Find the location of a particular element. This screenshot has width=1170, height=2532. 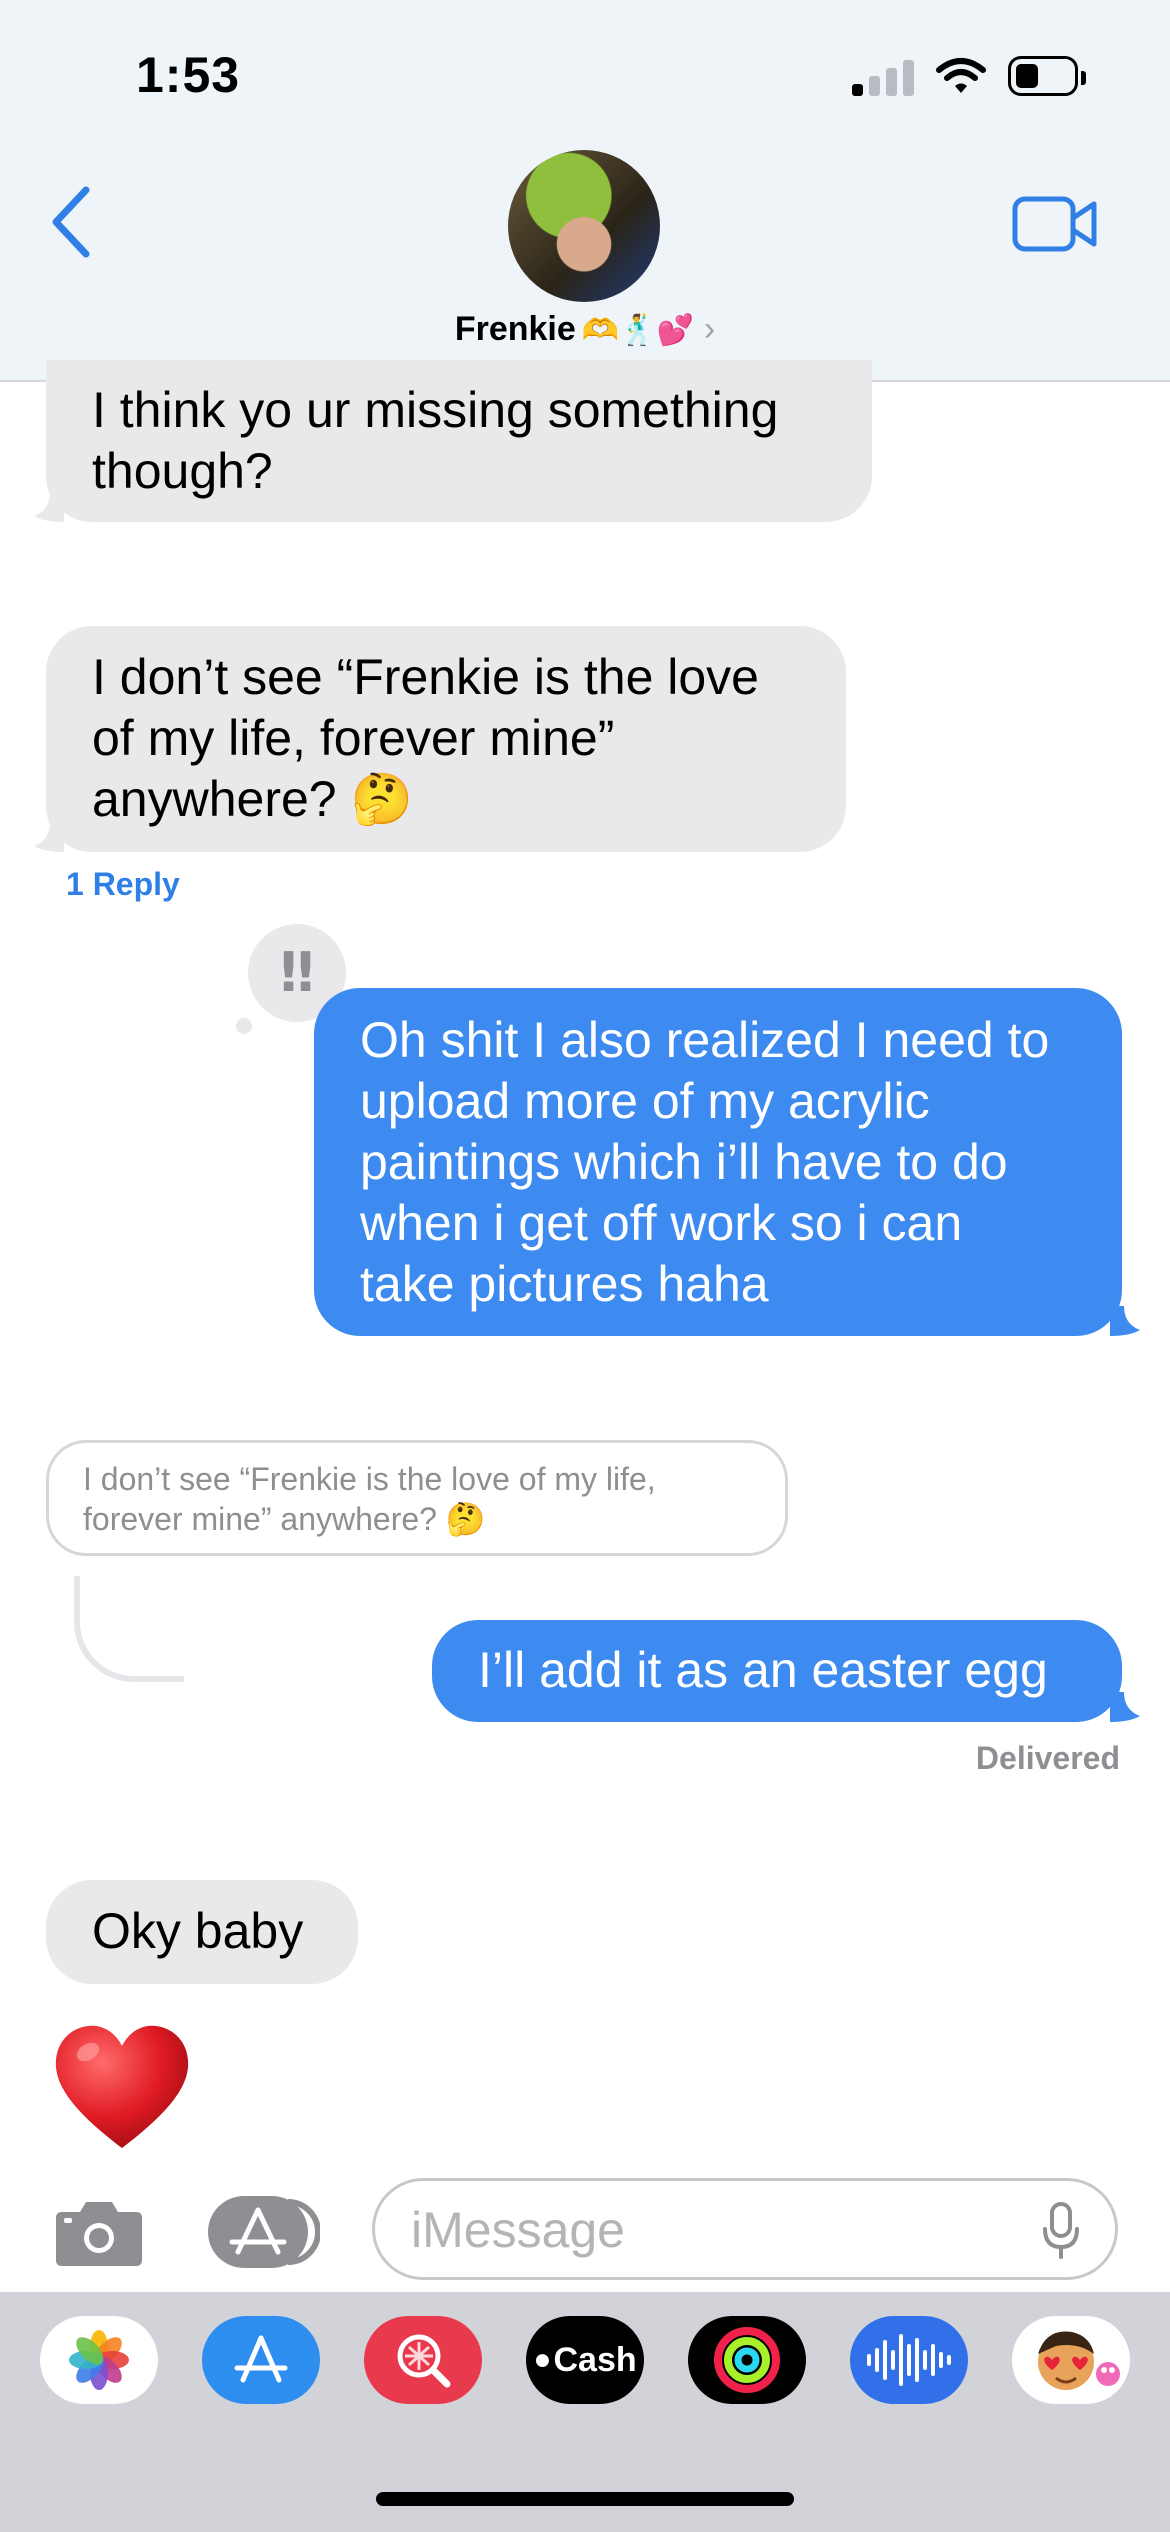

battery-icon is located at coordinates (1047, 76).